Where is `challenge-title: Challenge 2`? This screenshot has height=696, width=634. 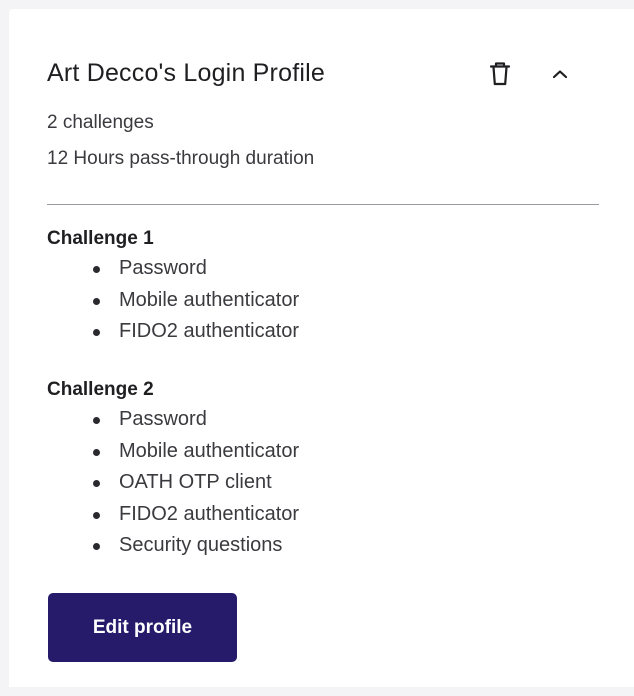 challenge-title: Challenge 2 is located at coordinates (100, 389).